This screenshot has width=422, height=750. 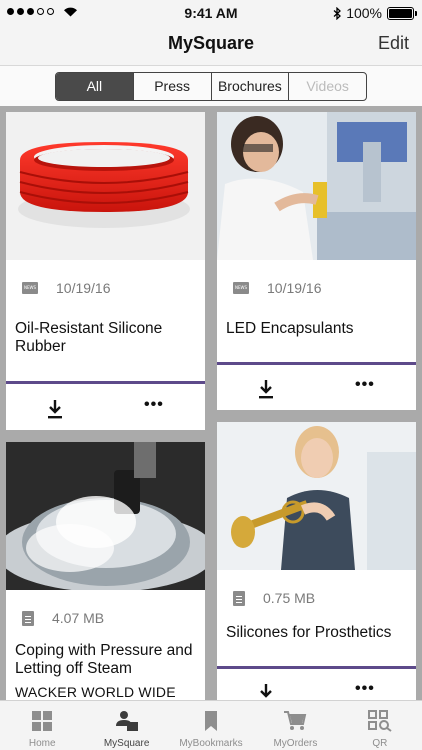 What do you see at coordinates (211, 743) in the screenshot?
I see `tab-label: MyBookmarks` at bounding box center [211, 743].